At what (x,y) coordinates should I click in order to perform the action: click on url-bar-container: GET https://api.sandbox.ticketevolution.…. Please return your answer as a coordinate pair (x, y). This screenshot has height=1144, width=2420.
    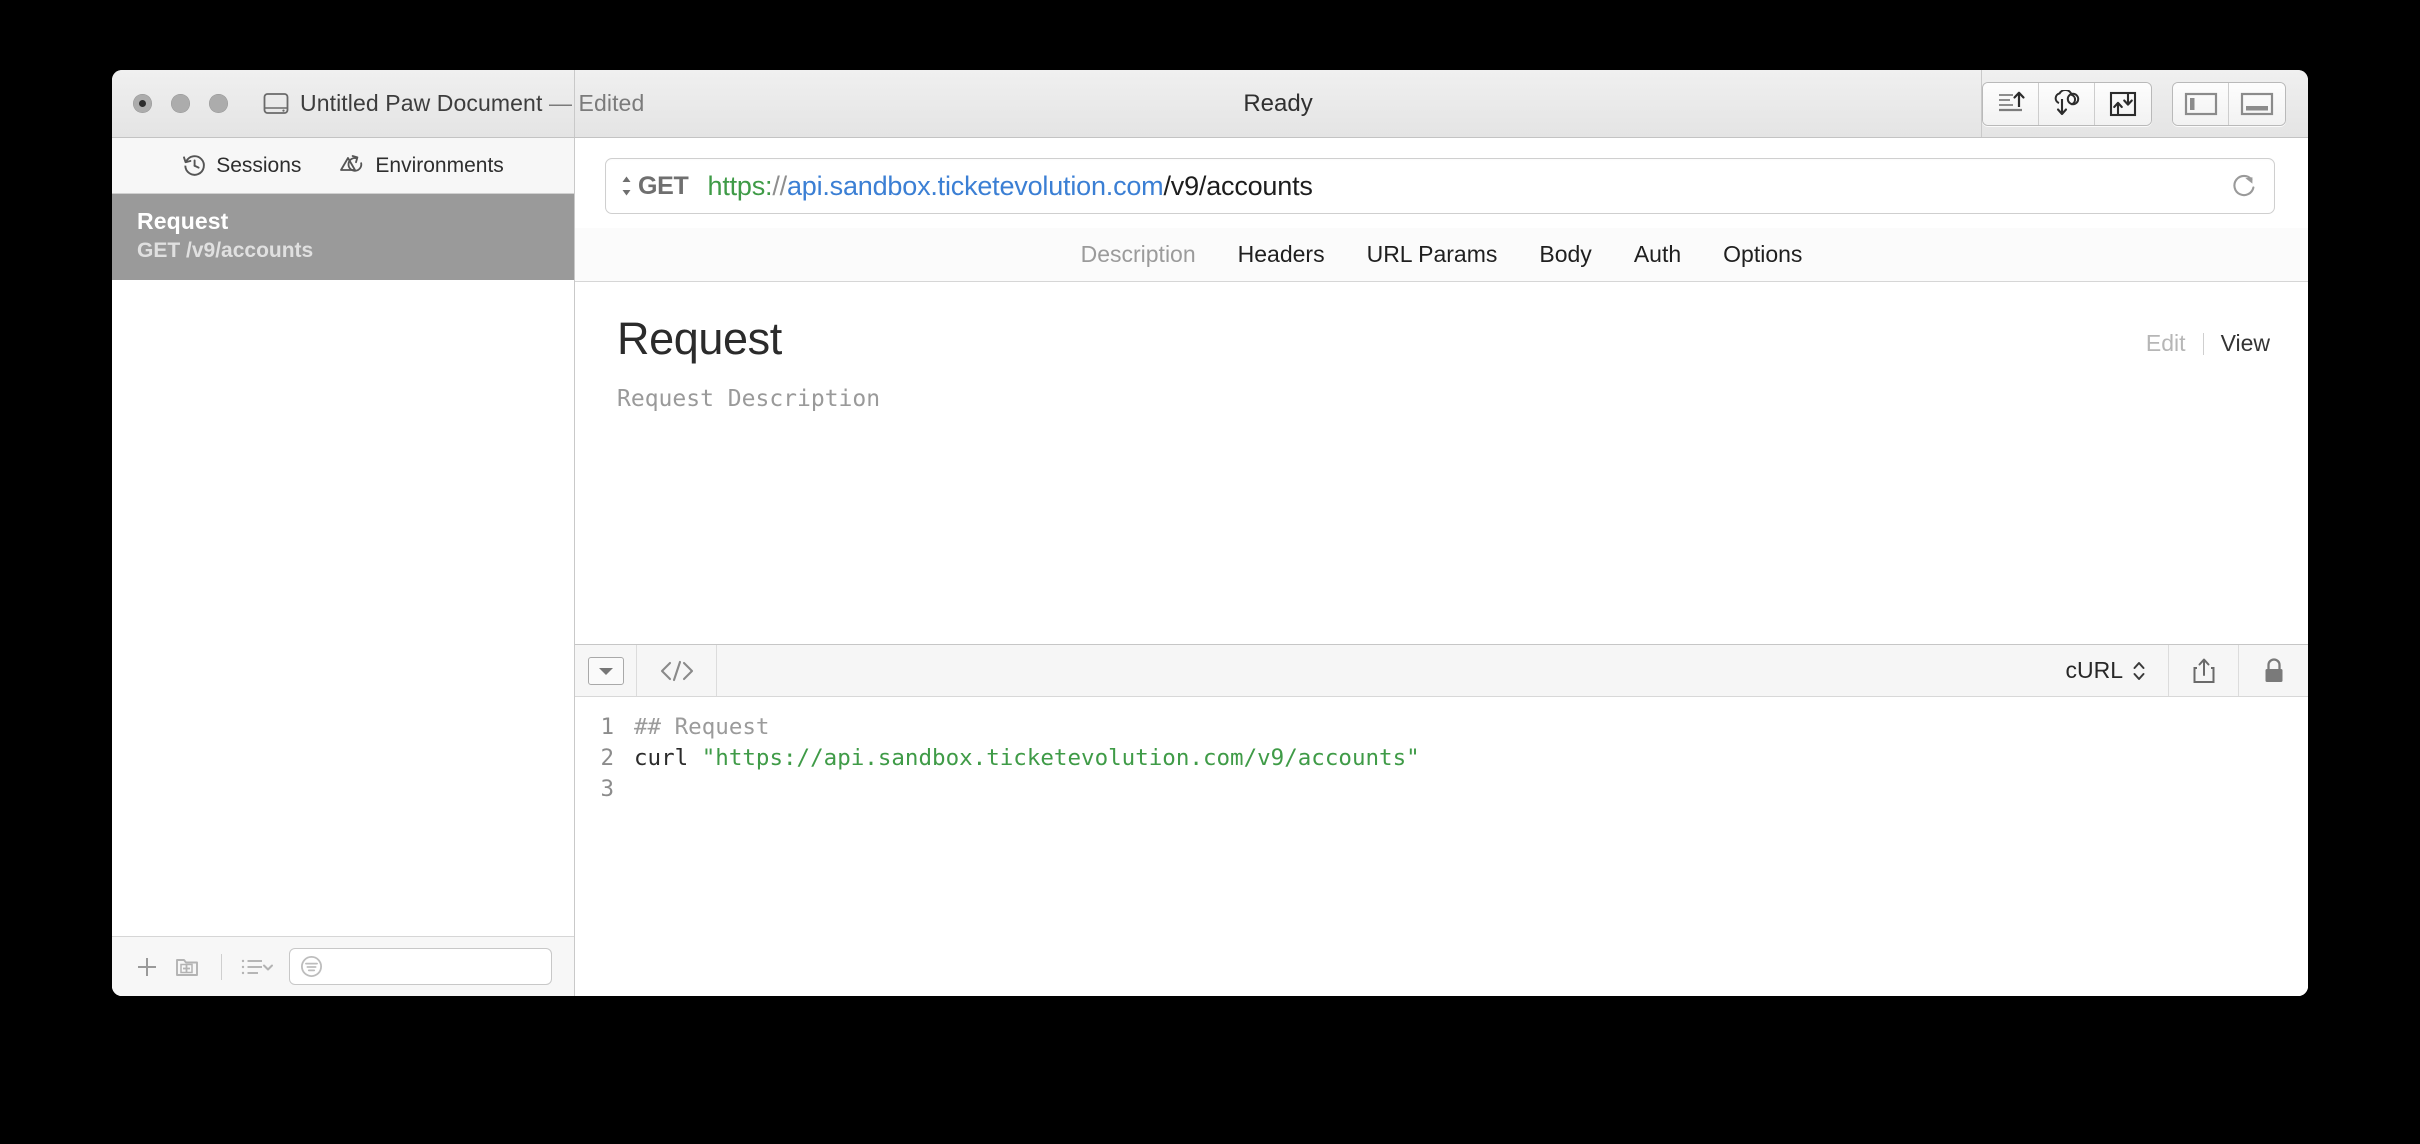
    Looking at the image, I should click on (1441, 183).